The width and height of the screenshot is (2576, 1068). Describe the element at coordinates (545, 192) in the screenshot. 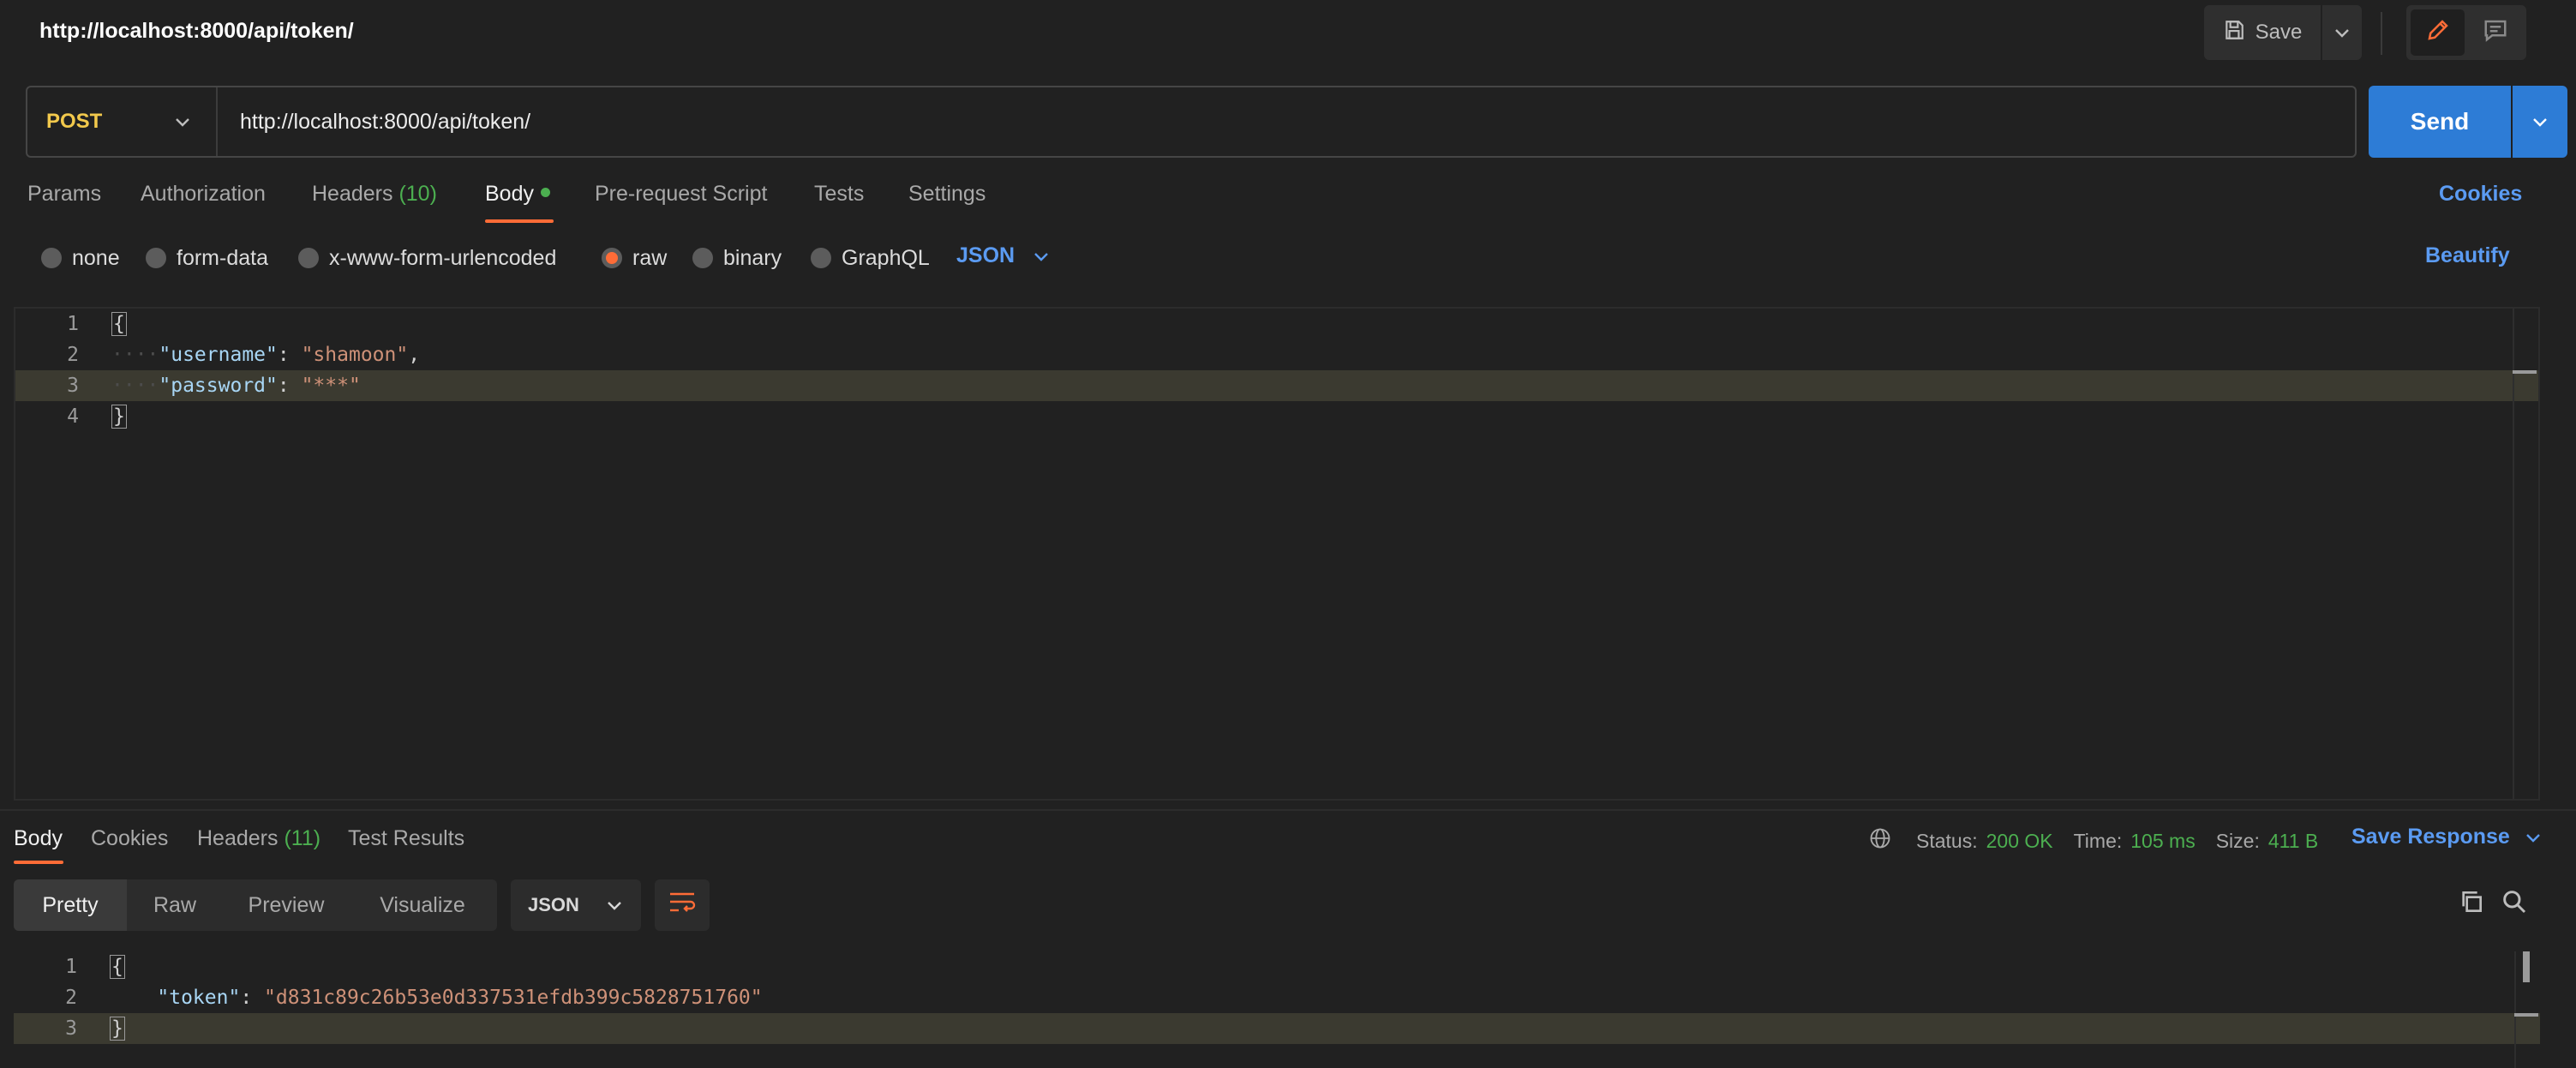

I see `modified-dot` at that location.